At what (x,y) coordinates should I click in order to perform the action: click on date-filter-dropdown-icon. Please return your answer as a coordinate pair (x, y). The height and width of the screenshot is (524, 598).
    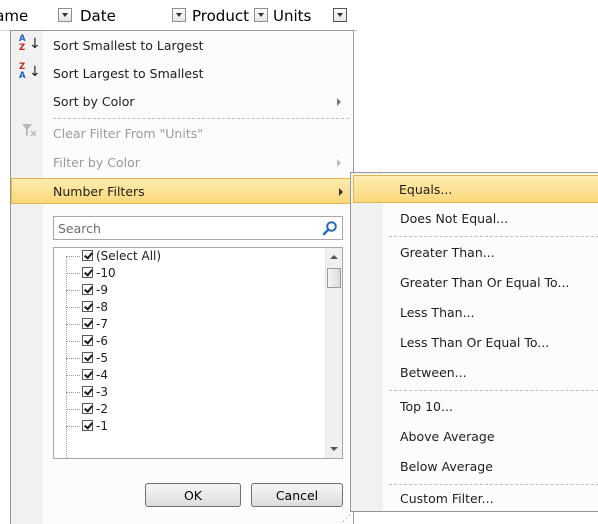
    Looking at the image, I should click on (179, 15).